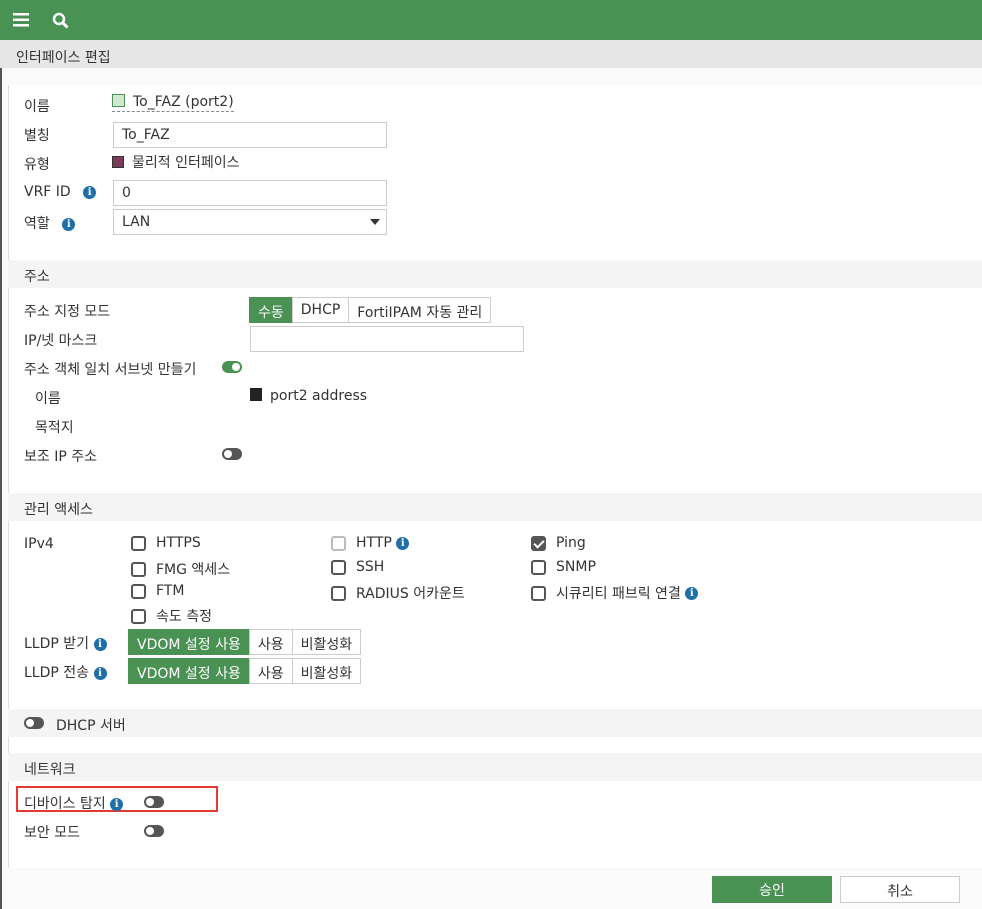  What do you see at coordinates (410, 594) in the screenshot?
I see `checkbox-label: RADIUS 어카운트` at bounding box center [410, 594].